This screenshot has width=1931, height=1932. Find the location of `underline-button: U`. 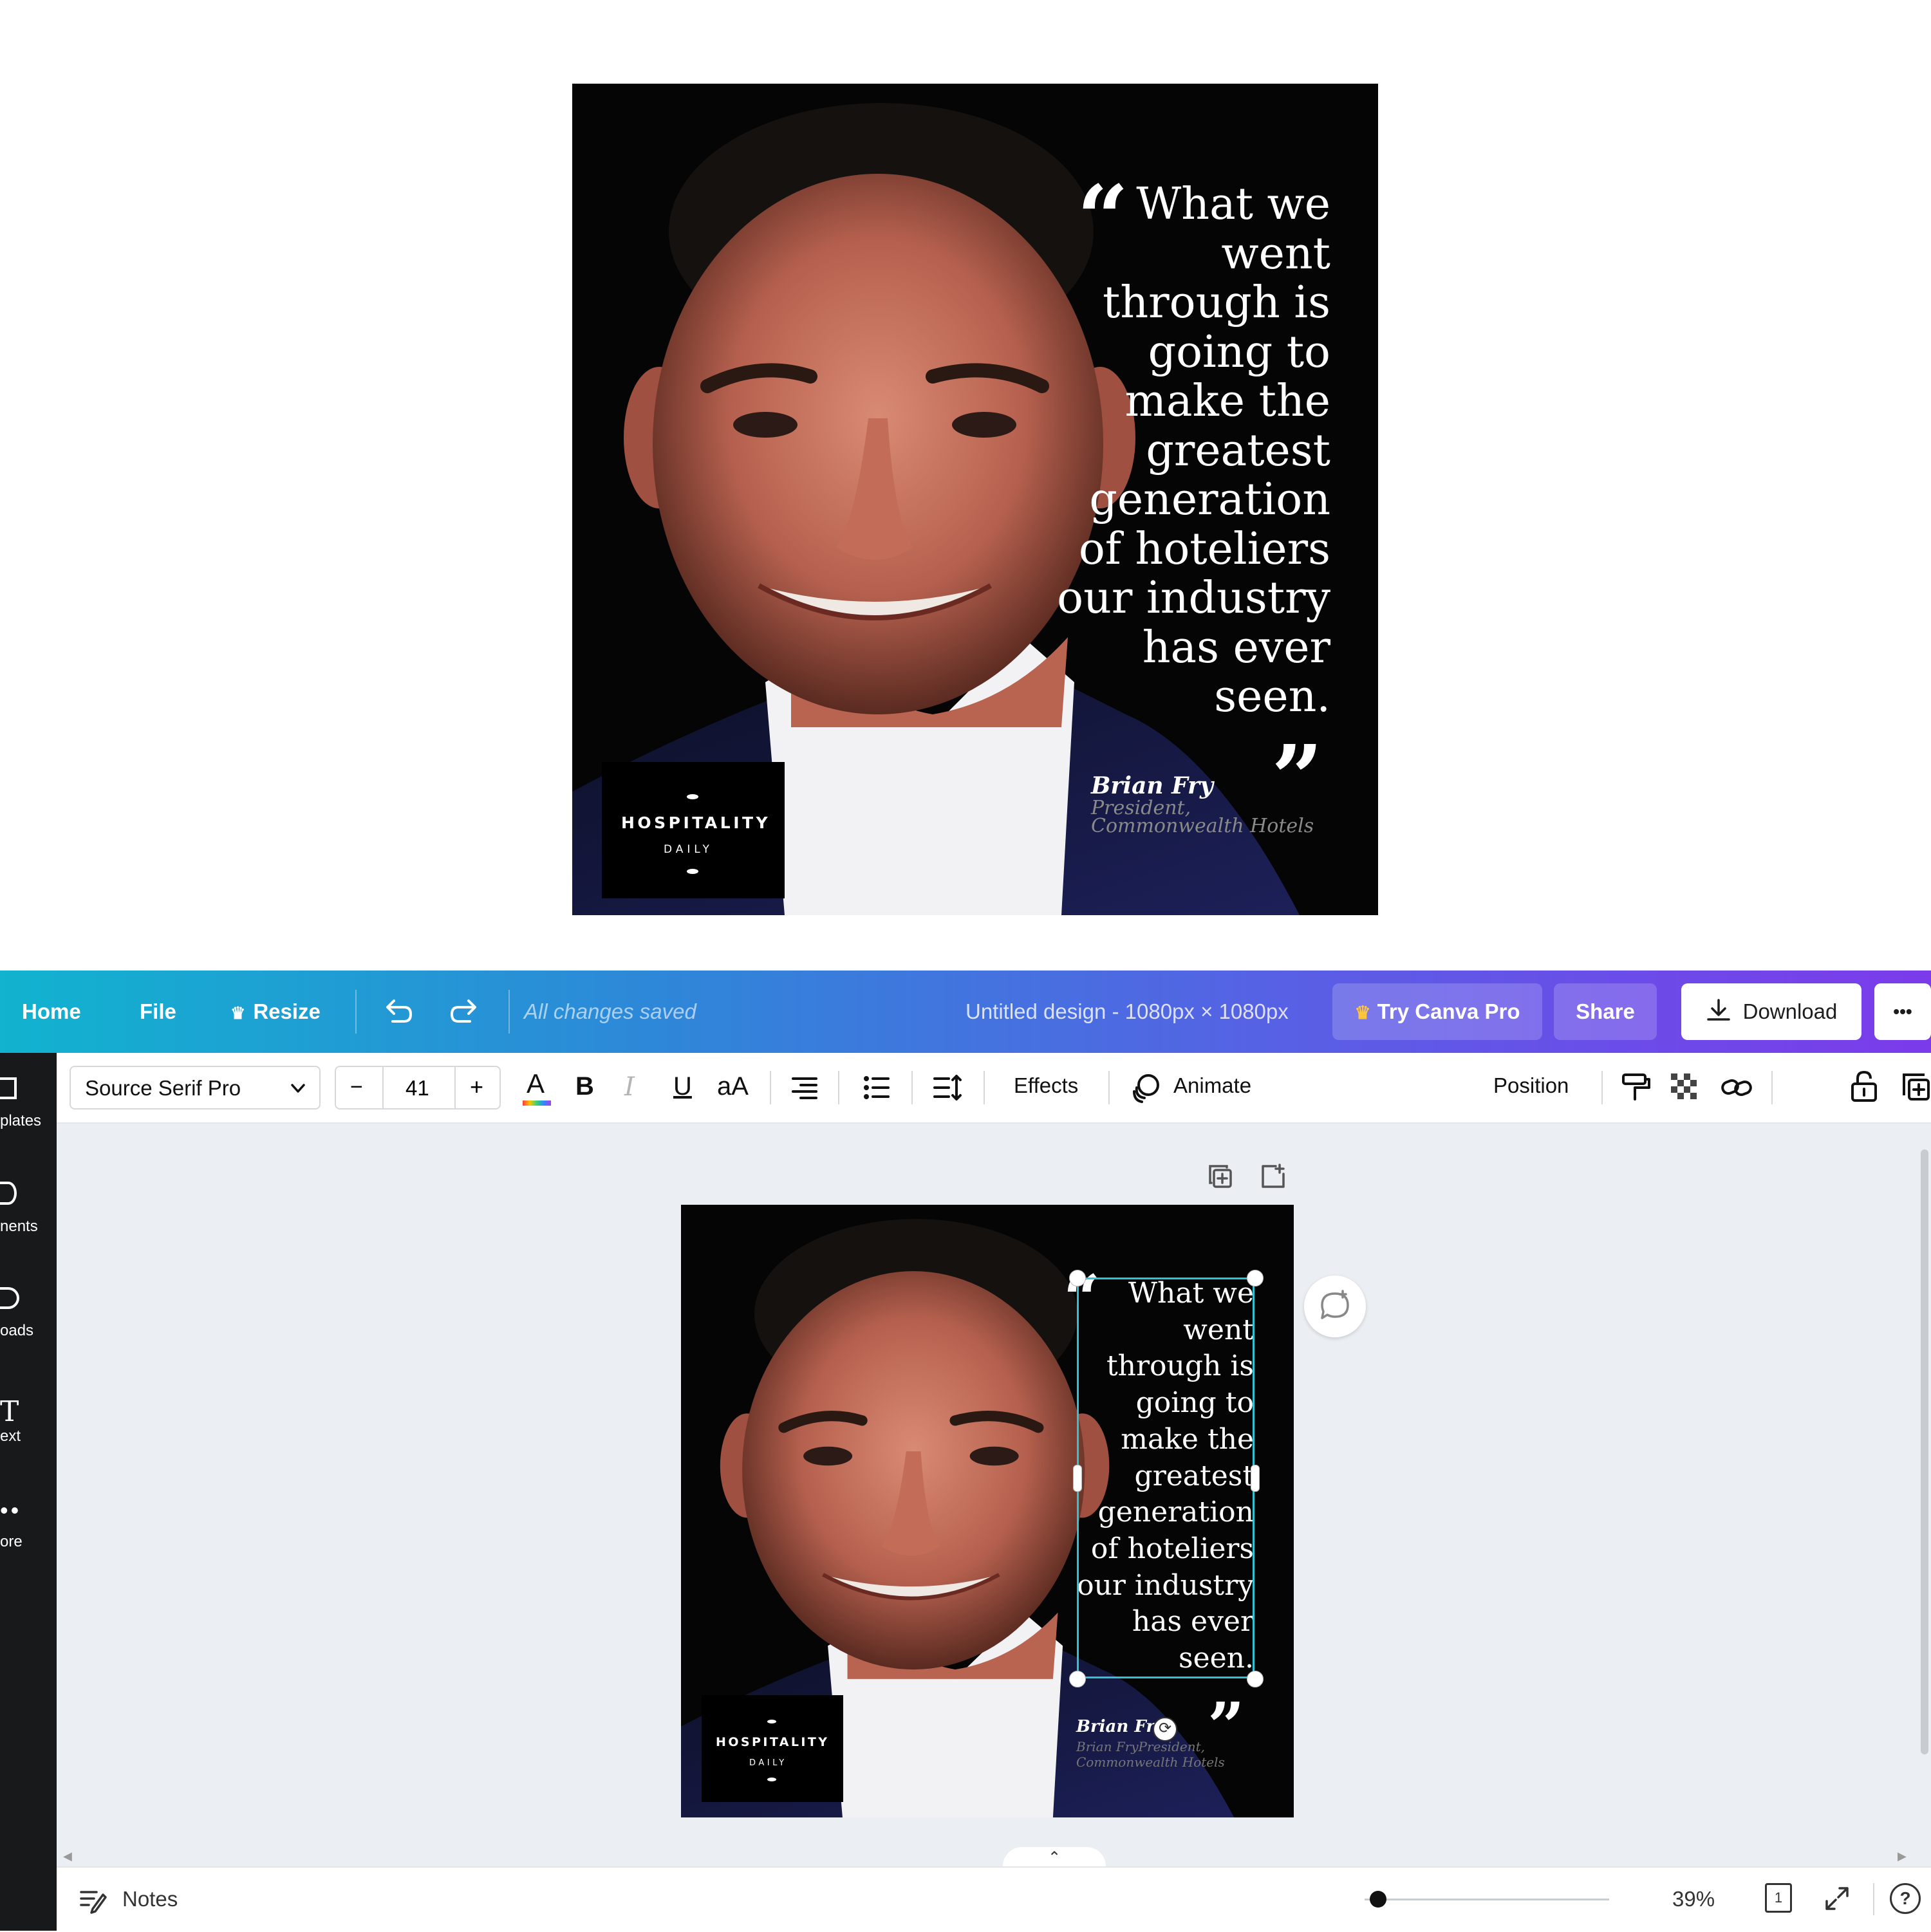

underline-button: U is located at coordinates (683, 1086).